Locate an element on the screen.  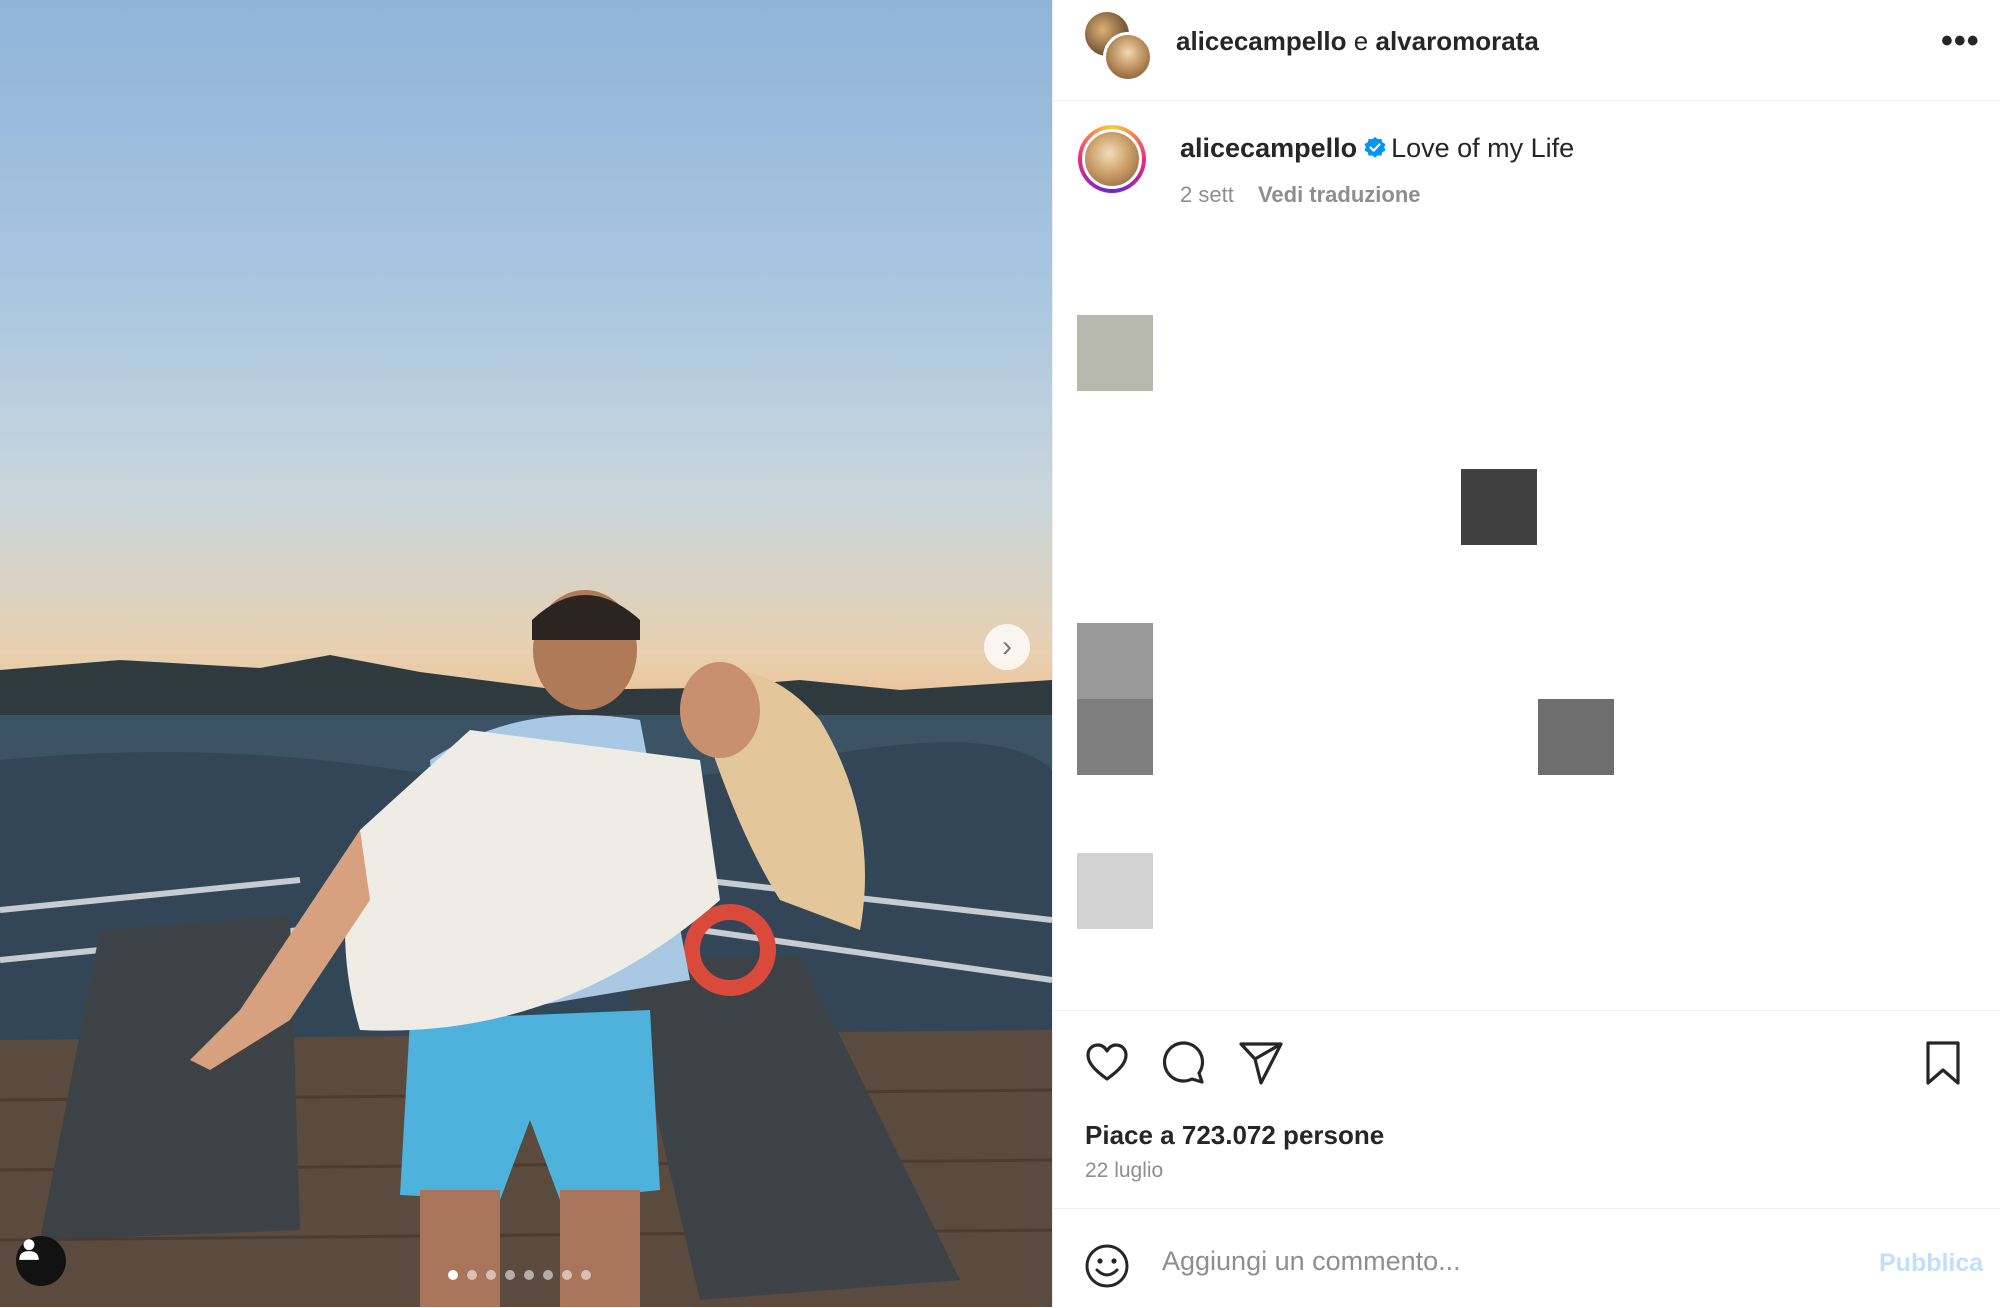
save-bookmark-icon is located at coordinates (1943, 1063).